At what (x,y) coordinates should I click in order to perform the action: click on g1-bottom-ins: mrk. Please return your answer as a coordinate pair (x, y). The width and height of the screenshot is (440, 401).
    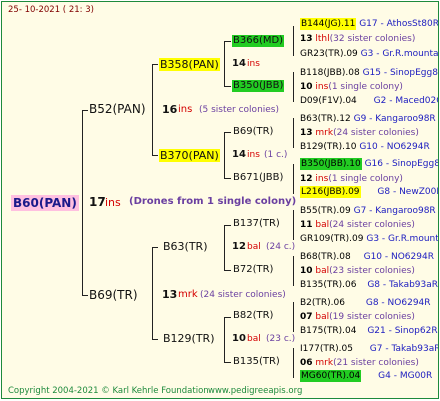
    Looking at the image, I should click on (188, 294).